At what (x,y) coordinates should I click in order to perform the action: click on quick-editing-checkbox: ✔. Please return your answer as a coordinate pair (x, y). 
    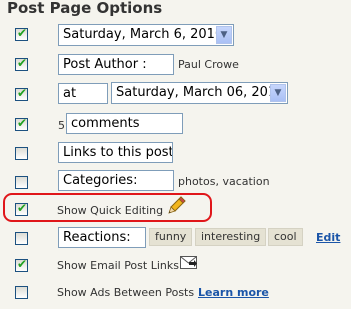
    Looking at the image, I should click on (21, 208).